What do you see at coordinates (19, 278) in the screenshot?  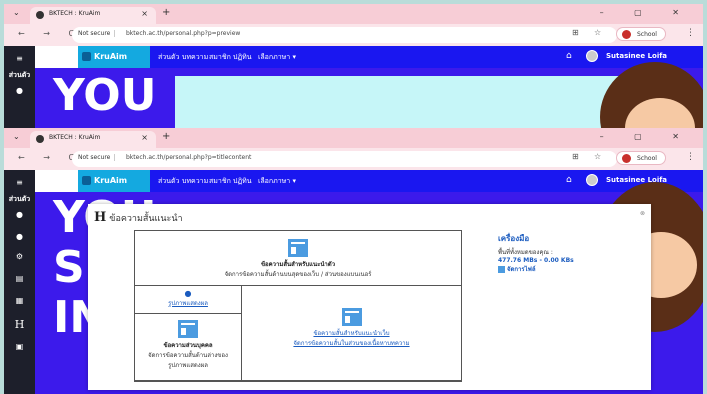 I see `sidebar-document-icon: ▤` at bounding box center [19, 278].